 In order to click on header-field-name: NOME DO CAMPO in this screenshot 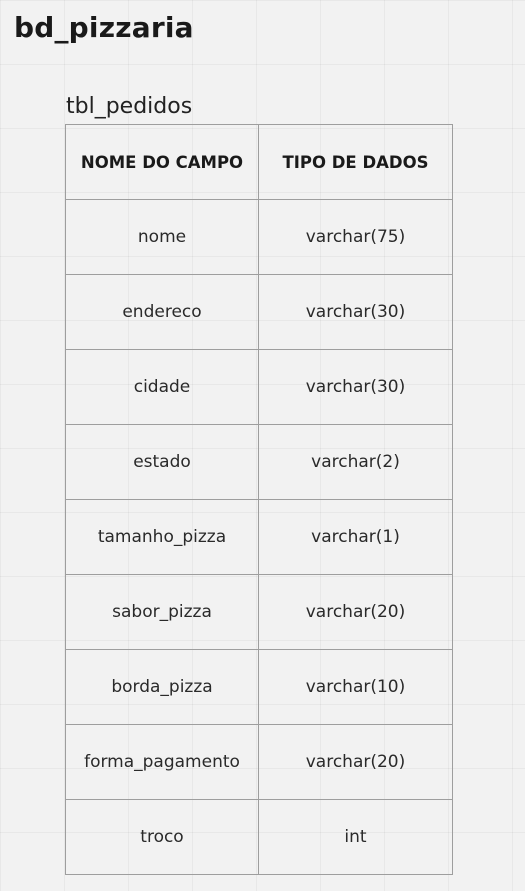, I will do `click(162, 162)`.